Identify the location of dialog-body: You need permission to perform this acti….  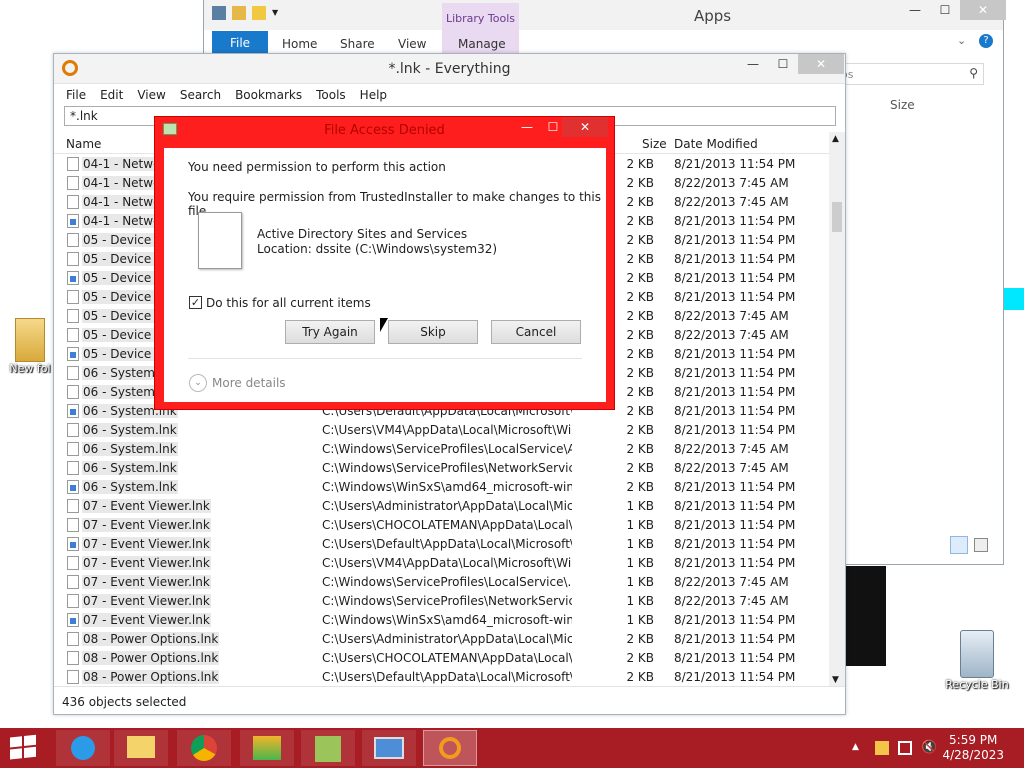
(385, 275).